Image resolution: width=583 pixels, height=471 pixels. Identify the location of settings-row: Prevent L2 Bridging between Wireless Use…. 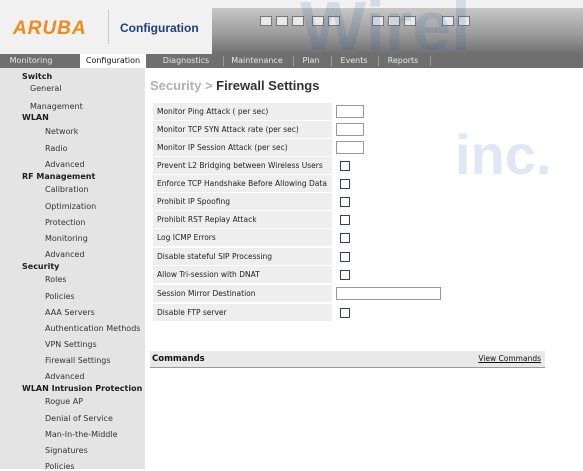
(299, 165).